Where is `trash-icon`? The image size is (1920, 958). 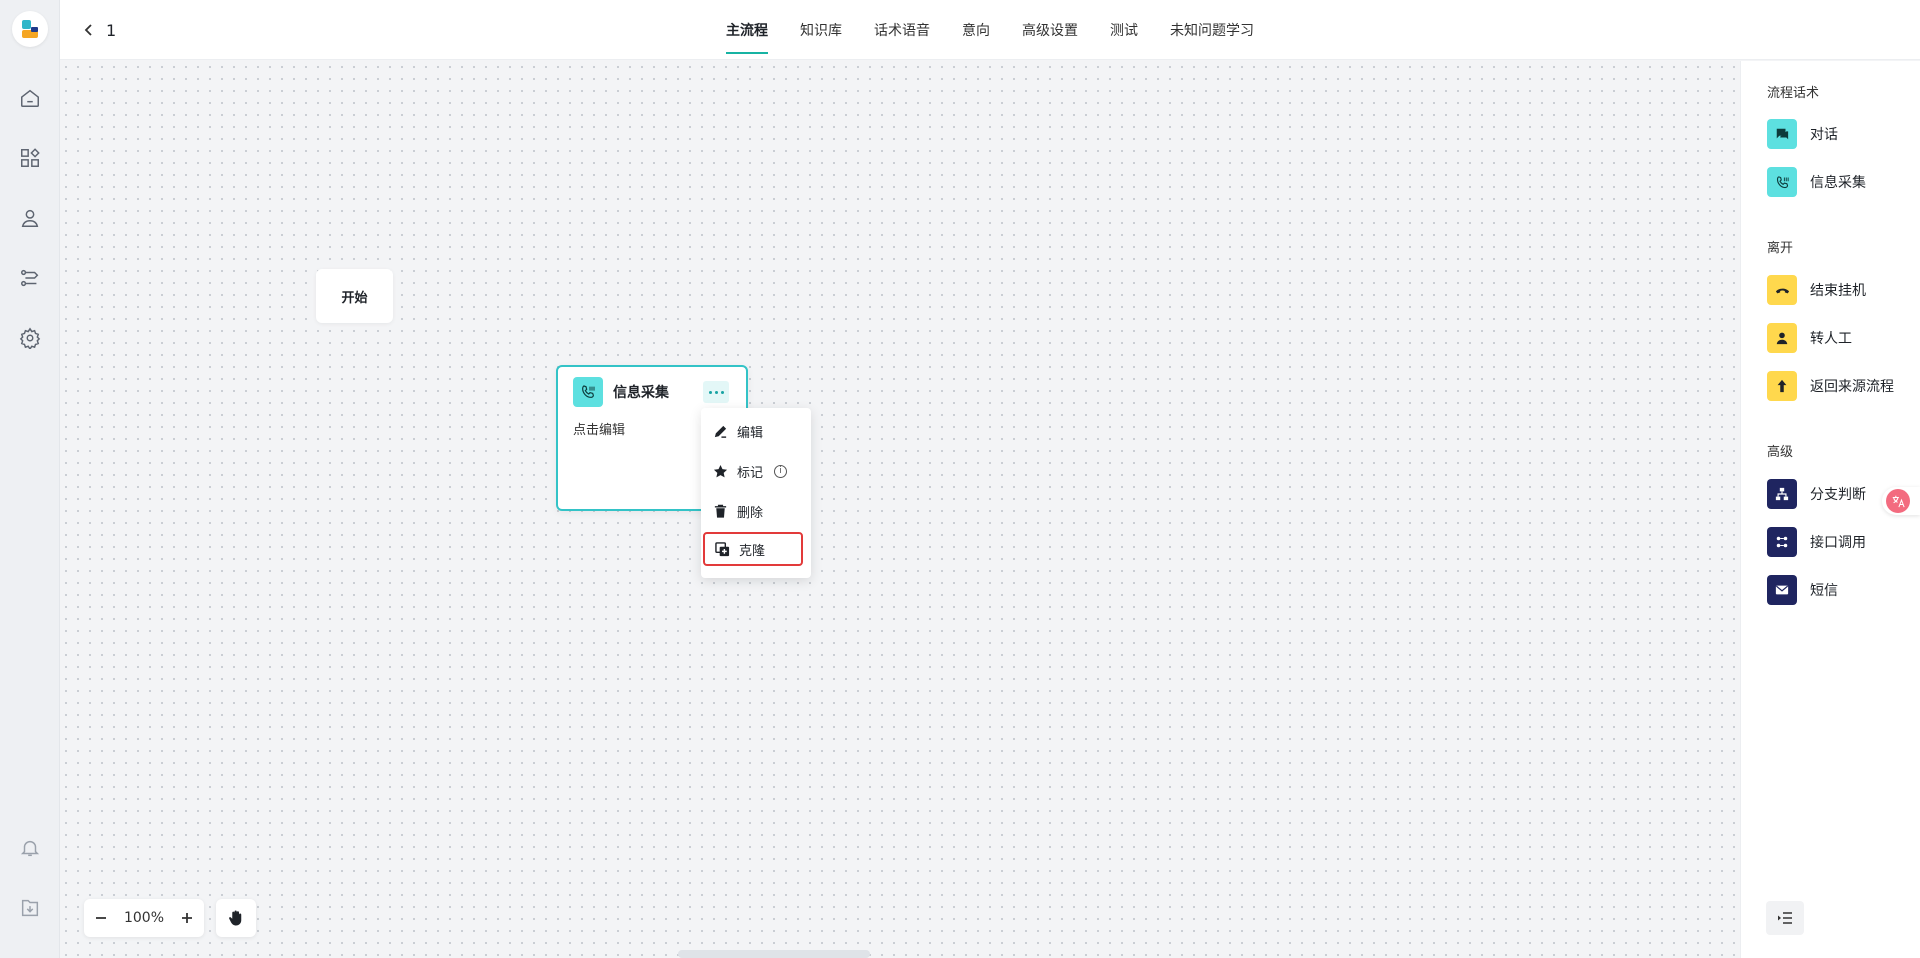
trash-icon is located at coordinates (720, 511).